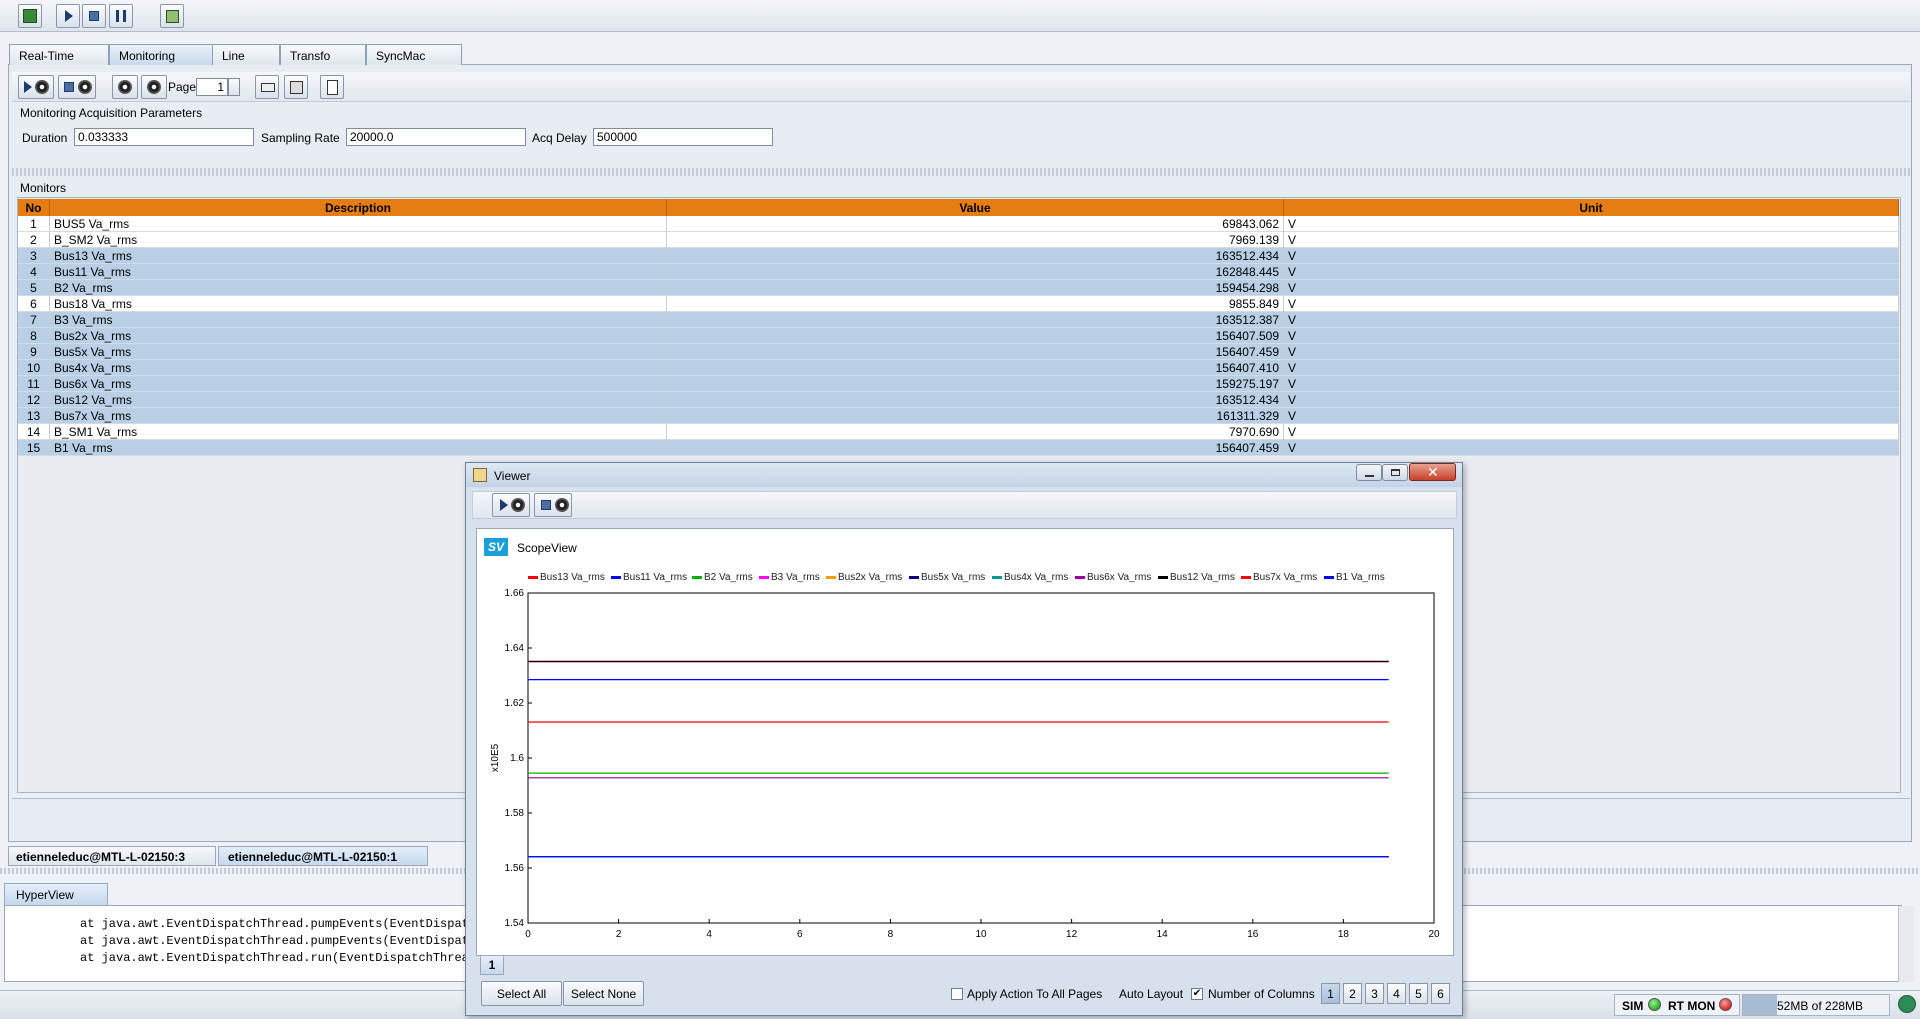  Describe the element at coordinates (1396, 993) in the screenshot. I see `columns-4-button: 4` at that location.